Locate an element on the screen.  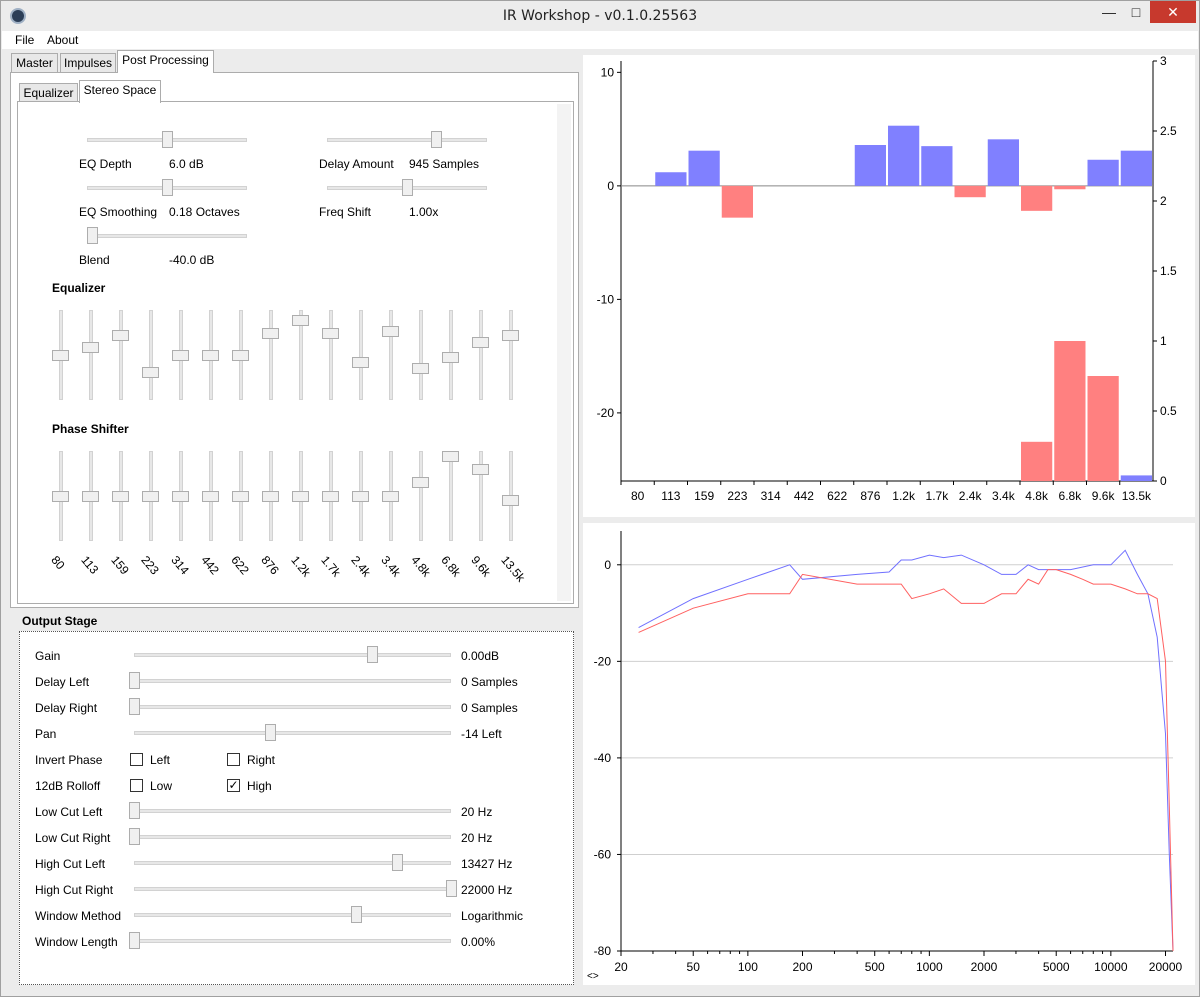
blend-slider is located at coordinates (167, 236).